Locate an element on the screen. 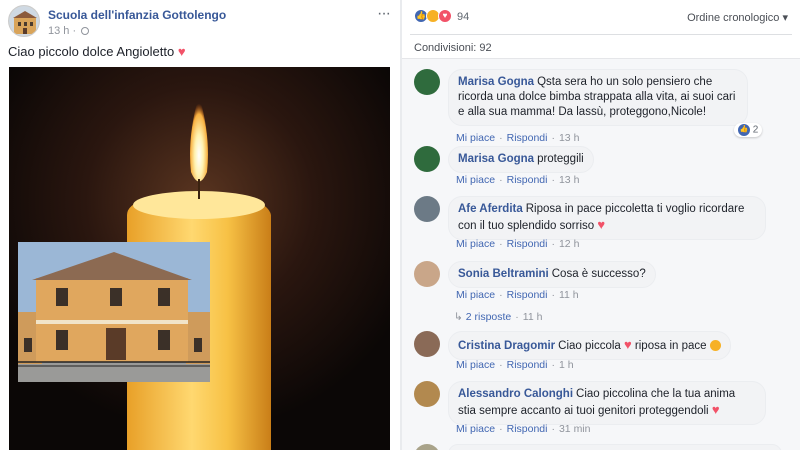 The width and height of the screenshot is (800, 450). comment-bubble: Marisa Gogna proteggili is located at coordinates (521, 159).